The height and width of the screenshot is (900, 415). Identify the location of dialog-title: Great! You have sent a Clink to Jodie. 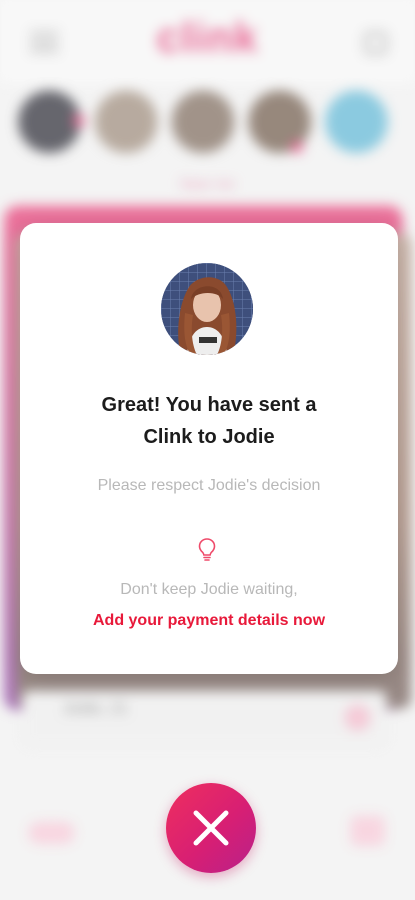
(209, 421).